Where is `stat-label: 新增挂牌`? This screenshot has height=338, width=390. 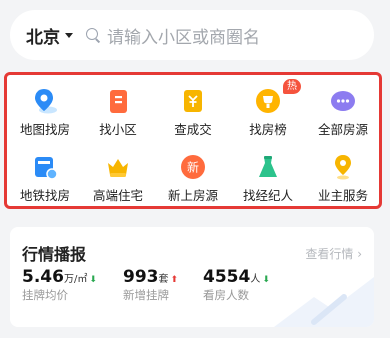
stat-label: 新增挂牌 is located at coordinates (146, 295).